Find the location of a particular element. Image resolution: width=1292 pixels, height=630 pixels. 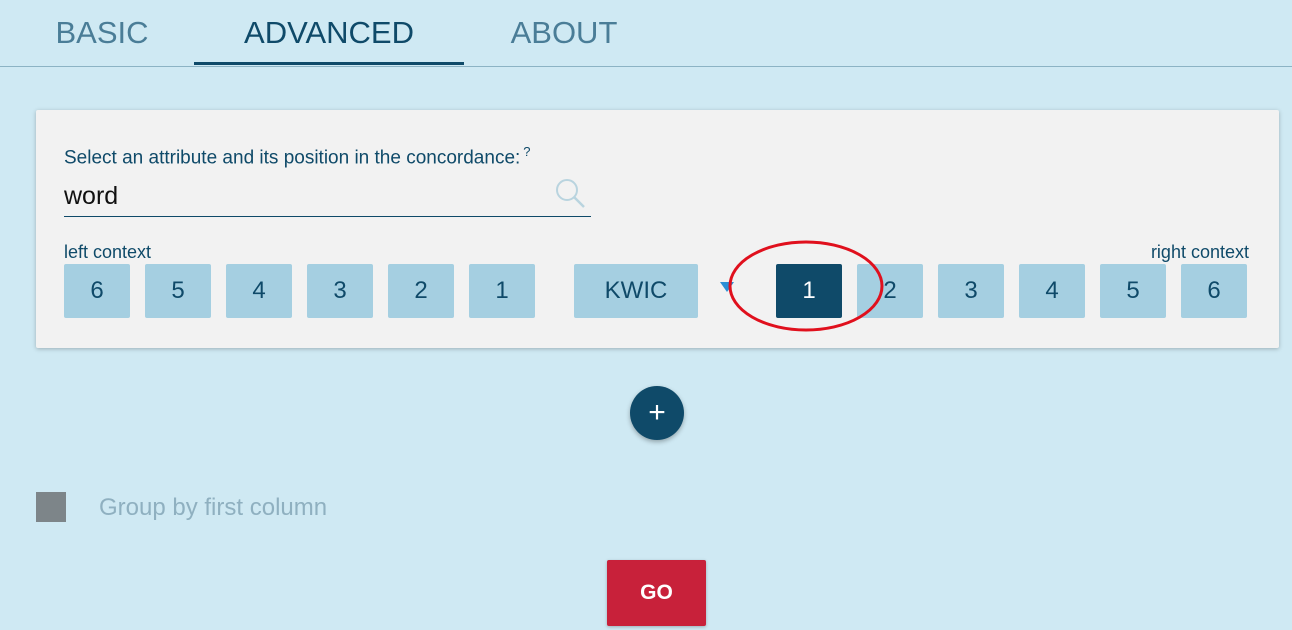

group-by-checkbox is located at coordinates (51, 507).